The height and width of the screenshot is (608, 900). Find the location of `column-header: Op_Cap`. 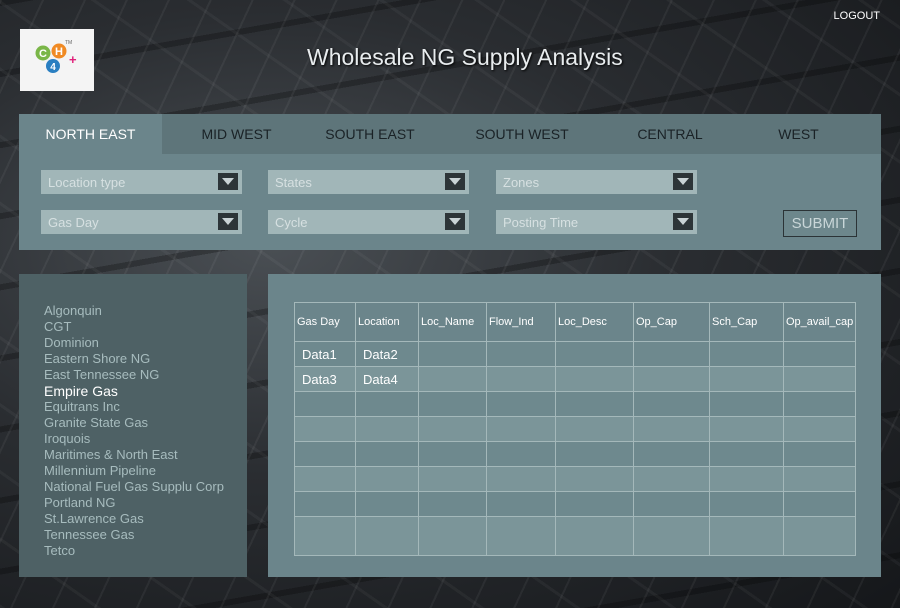

column-header: Op_Cap is located at coordinates (671, 322).